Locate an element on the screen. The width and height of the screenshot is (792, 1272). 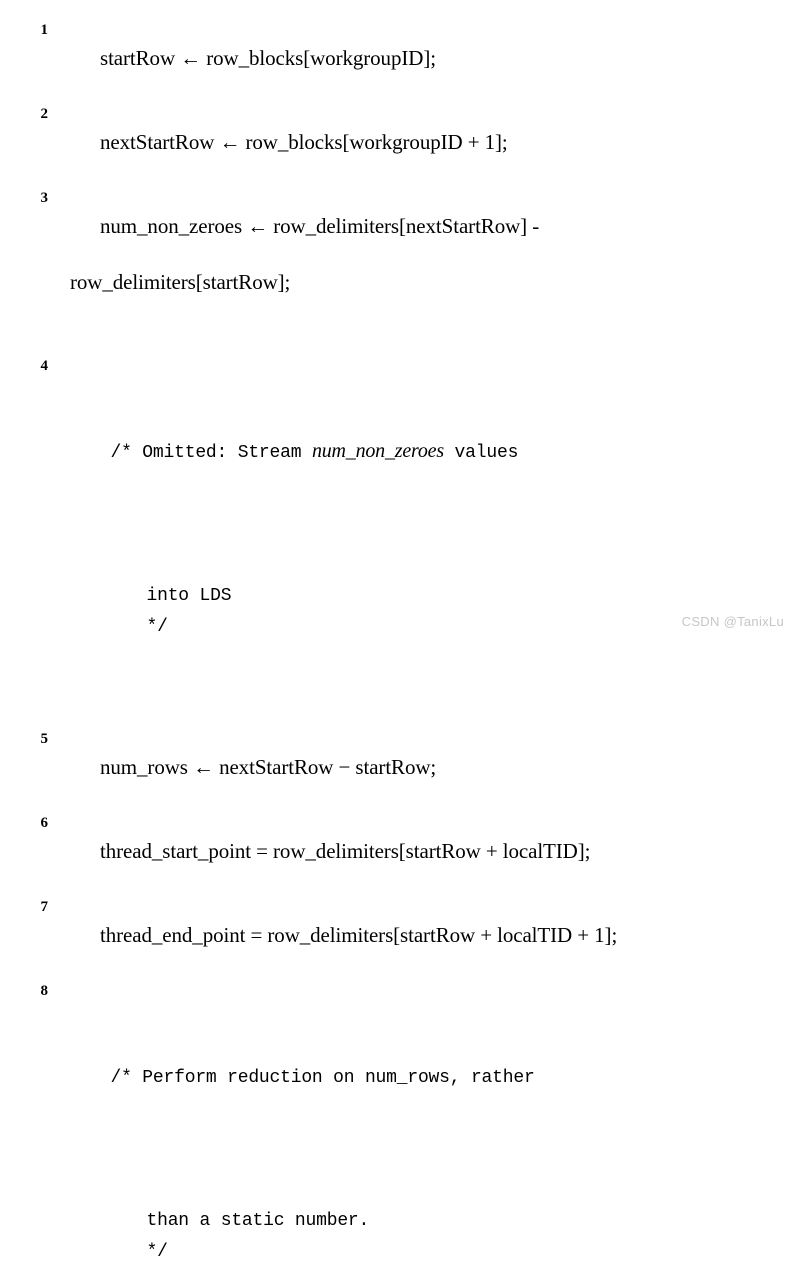
comment-continuation-text: than a static number. is located at coordinates (258, 1221).